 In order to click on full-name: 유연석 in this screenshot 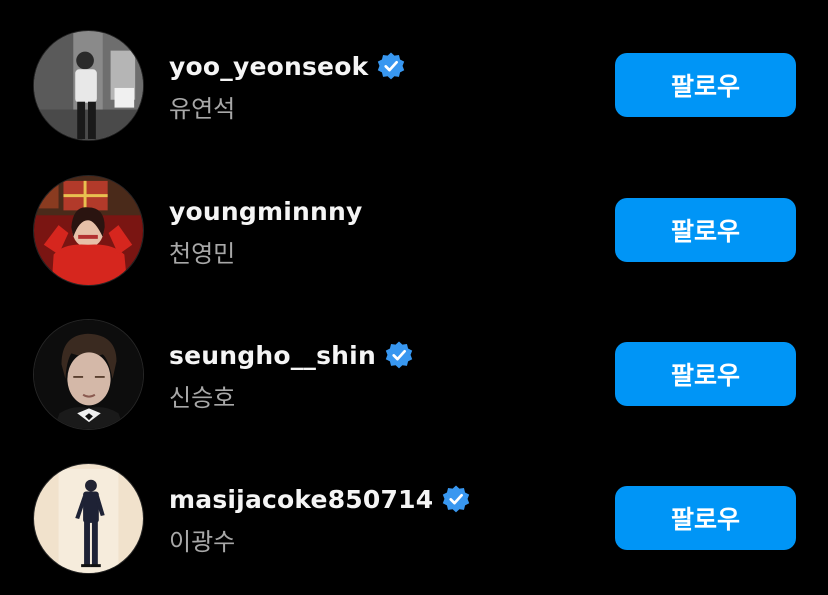, I will do `click(202, 109)`.